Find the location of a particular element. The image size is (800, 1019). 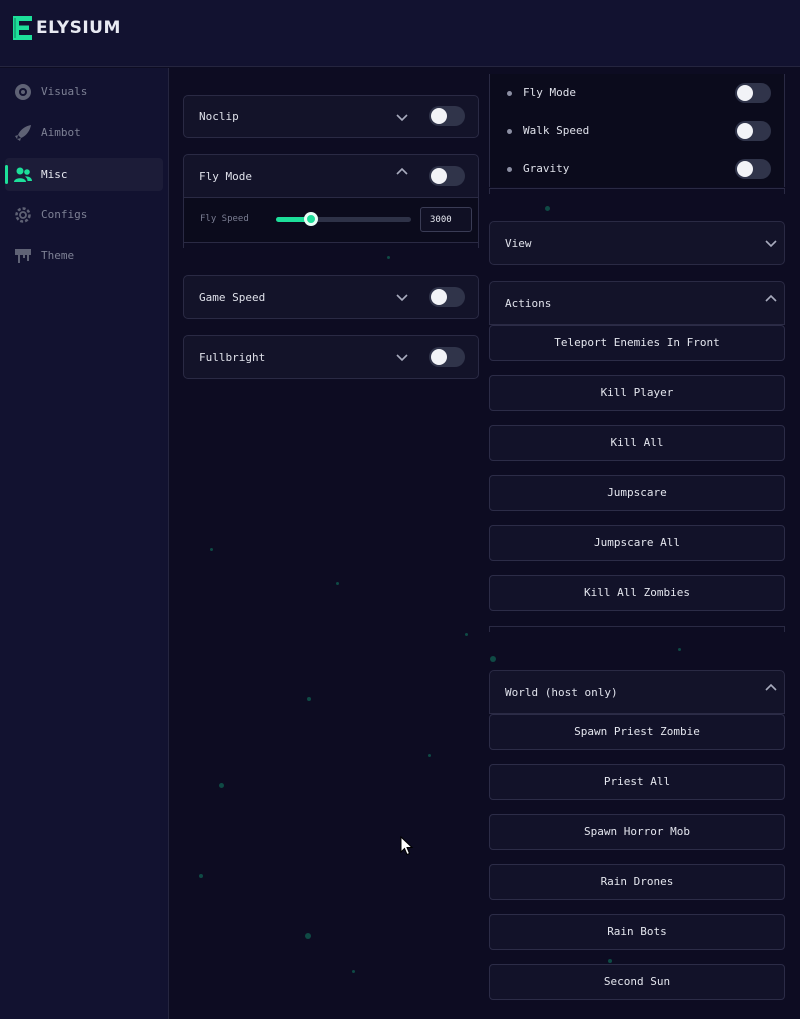

elysium-logo-icon is located at coordinates (22, 28).